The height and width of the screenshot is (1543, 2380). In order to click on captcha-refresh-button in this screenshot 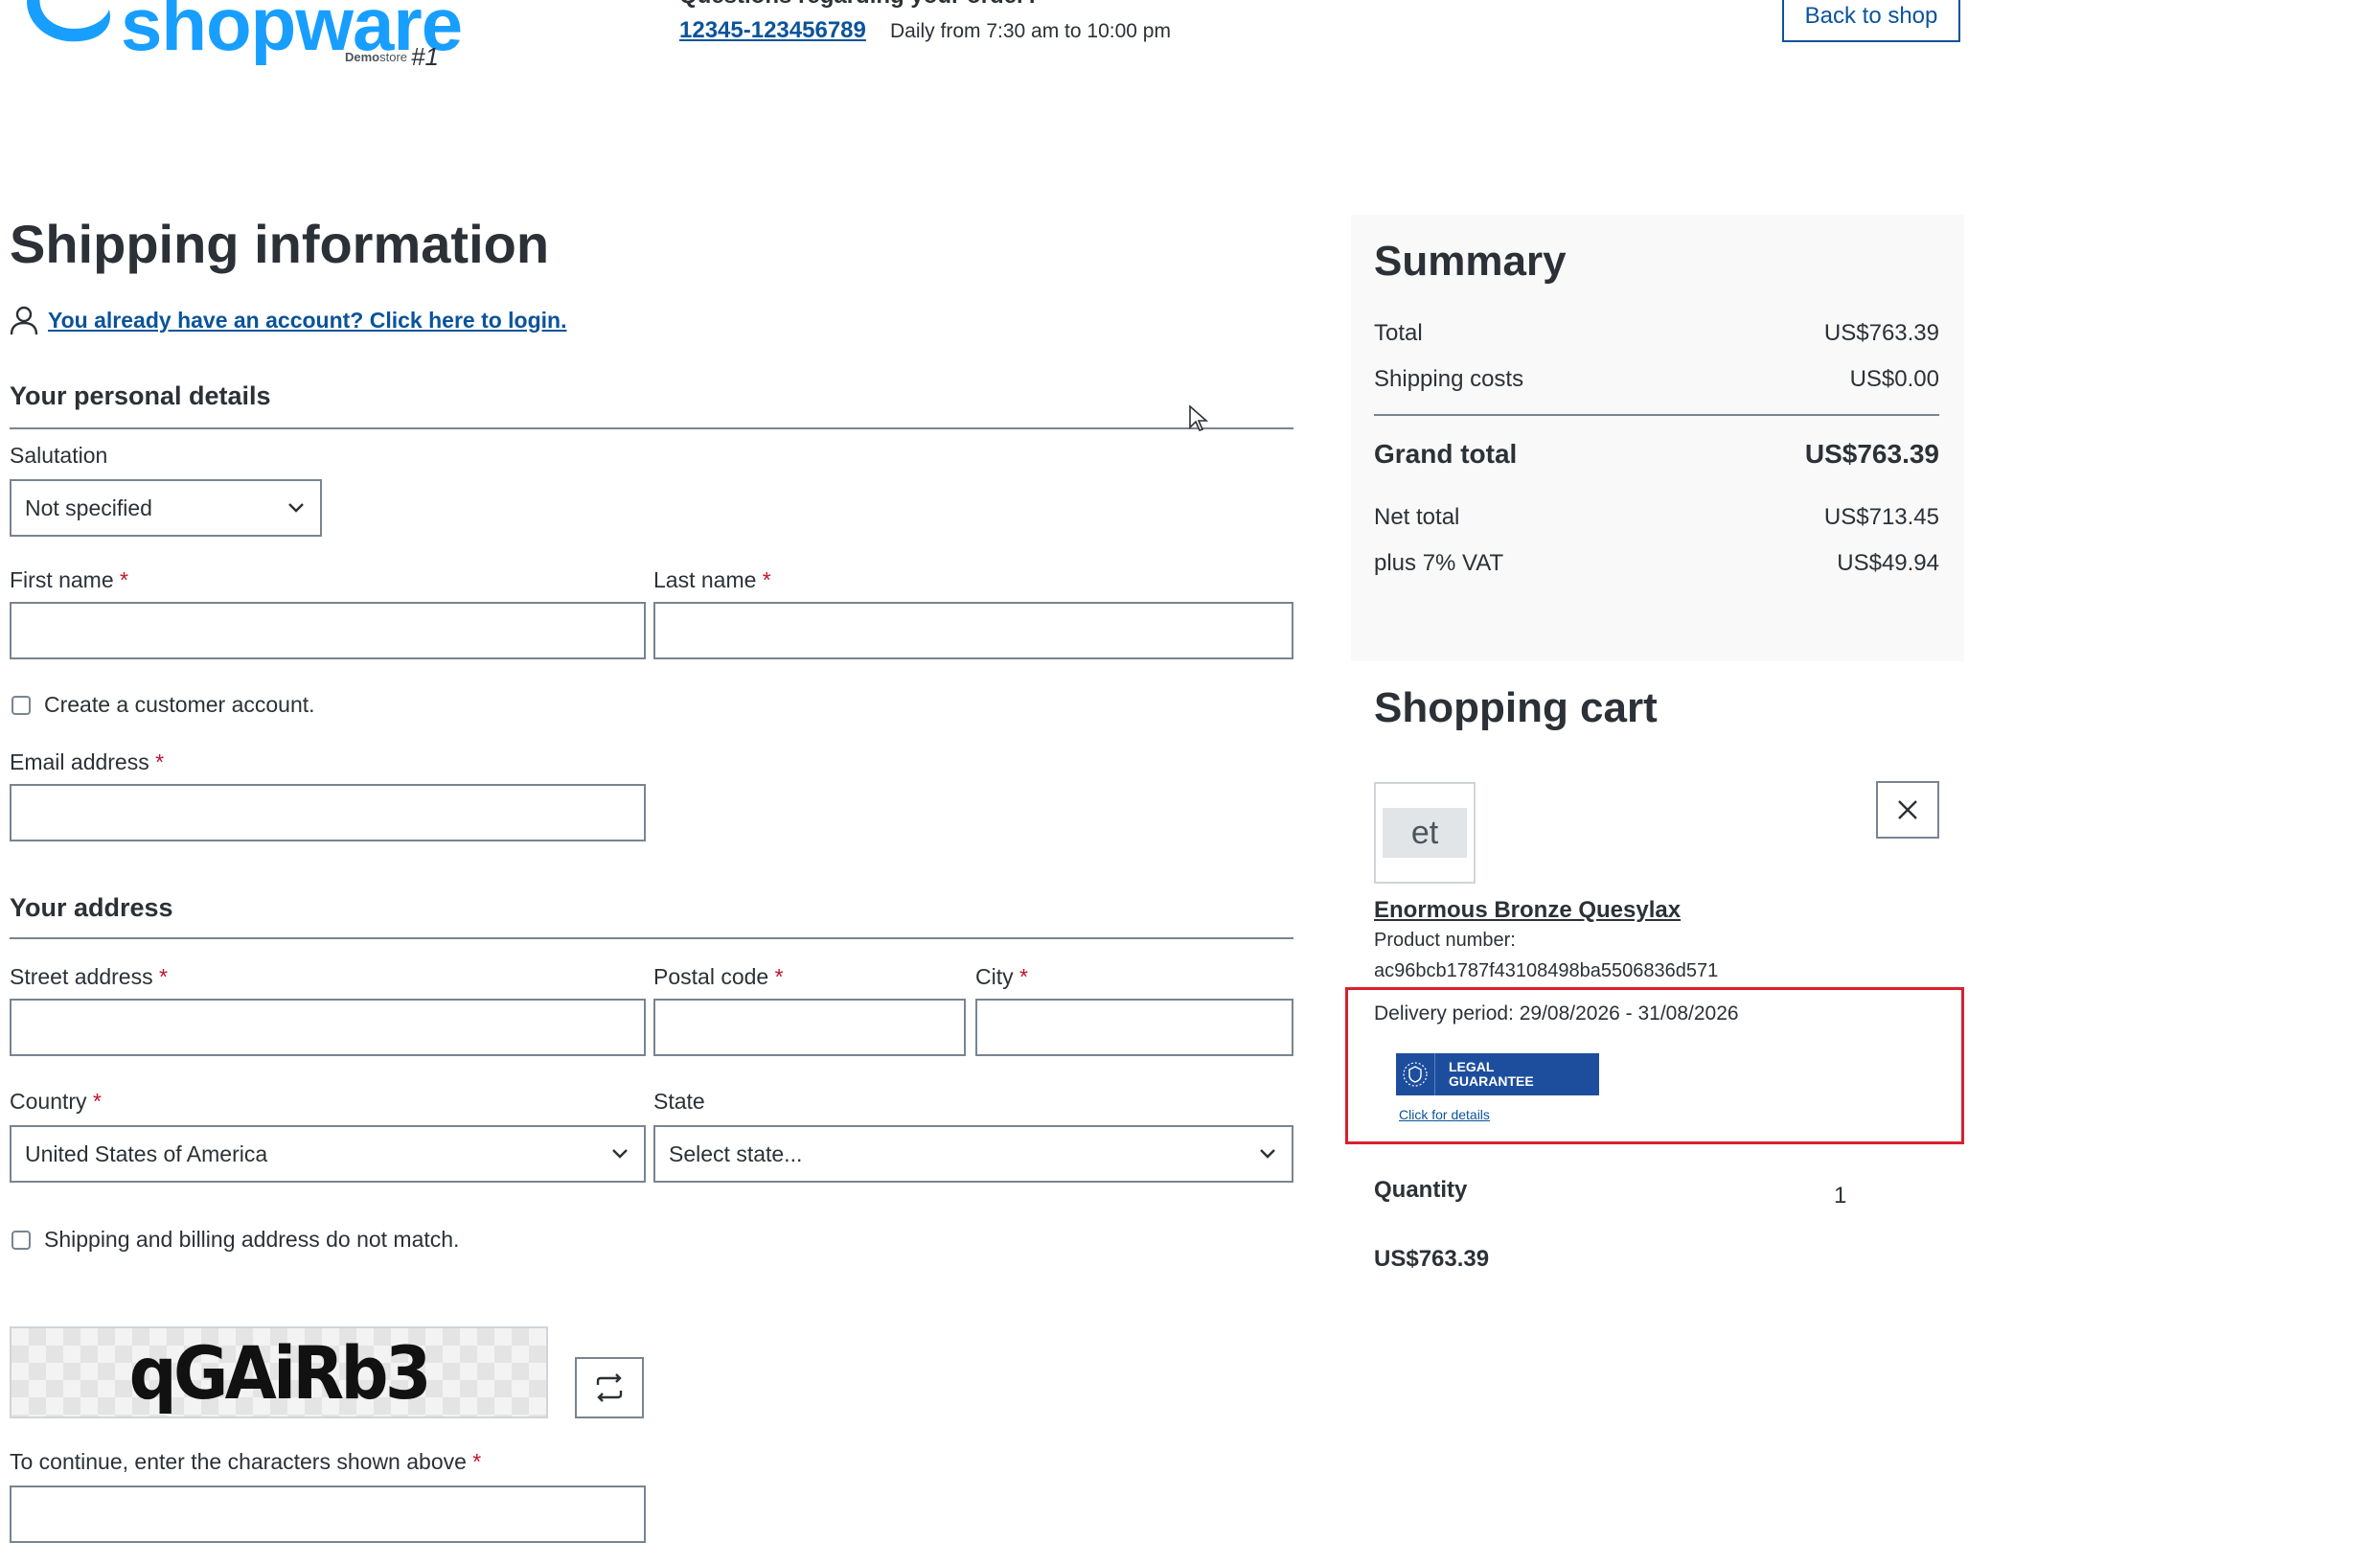, I will do `click(609, 1387)`.